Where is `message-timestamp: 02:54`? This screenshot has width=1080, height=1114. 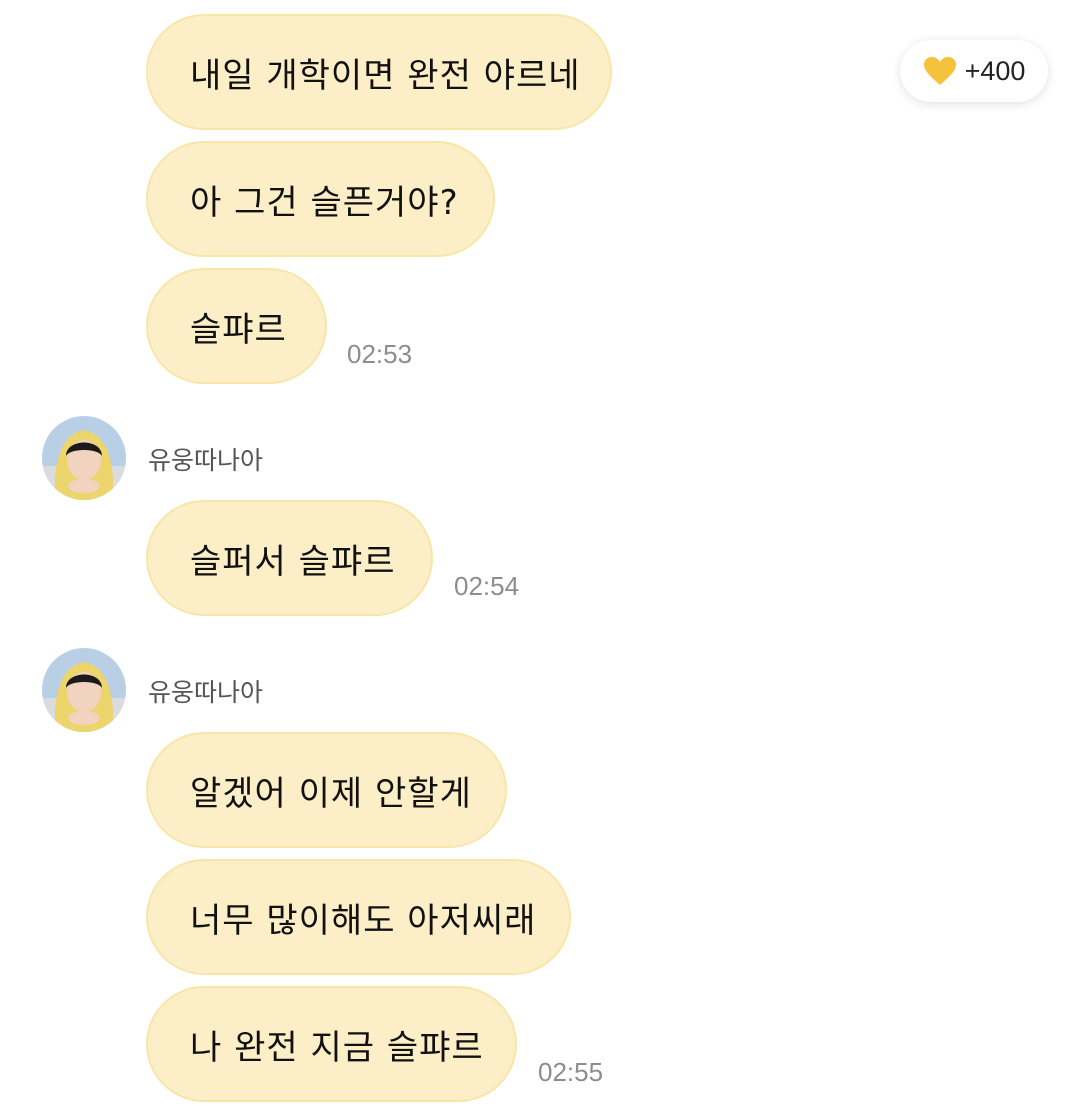
message-timestamp: 02:54 is located at coordinates (487, 586).